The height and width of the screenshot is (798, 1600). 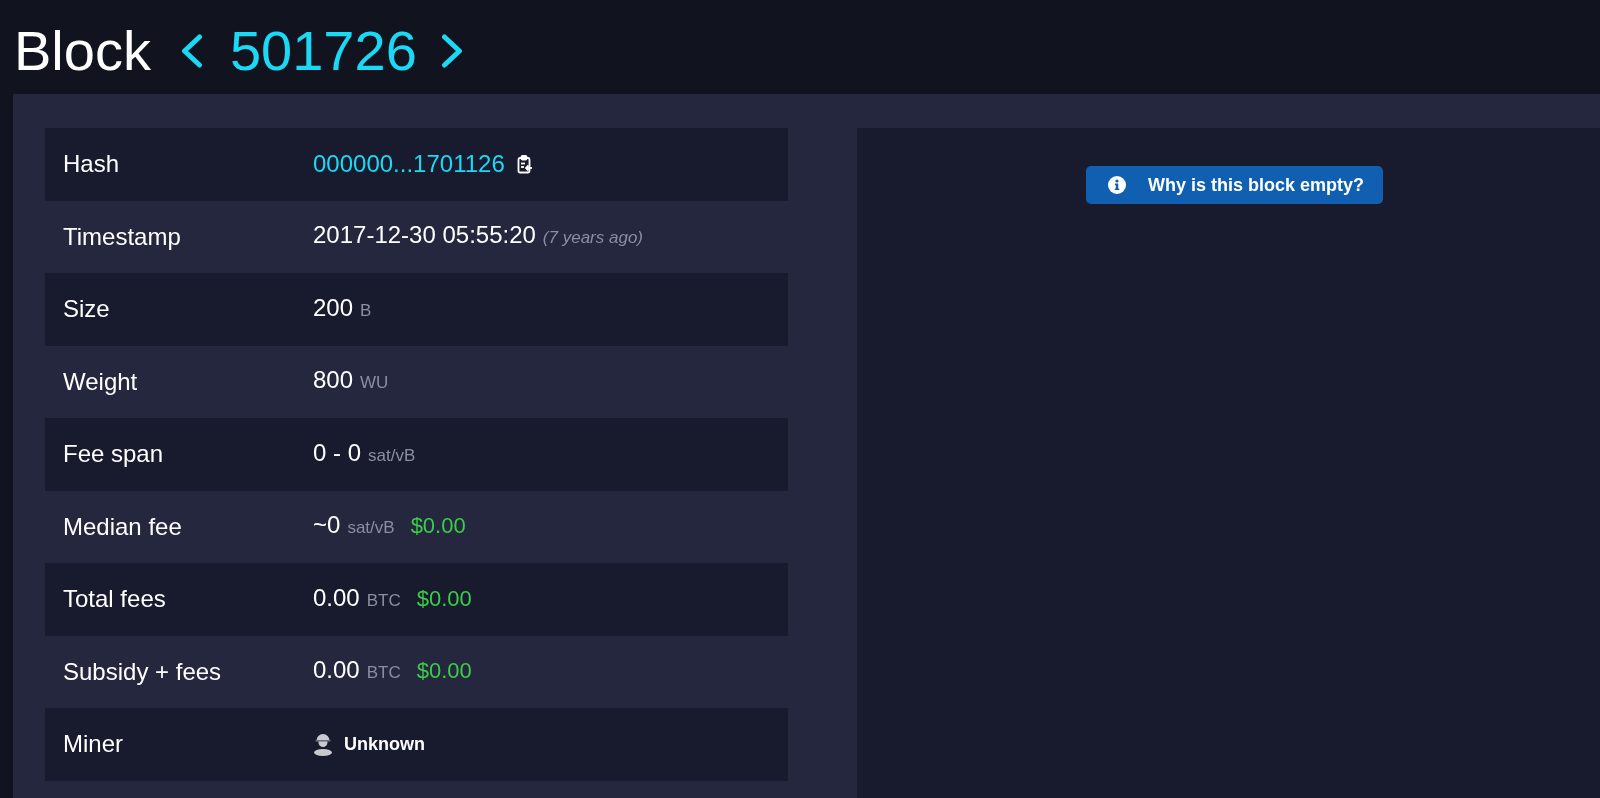 What do you see at coordinates (424, 235) in the screenshot?
I see `value-text: 2017-12-30 05:55:20` at bounding box center [424, 235].